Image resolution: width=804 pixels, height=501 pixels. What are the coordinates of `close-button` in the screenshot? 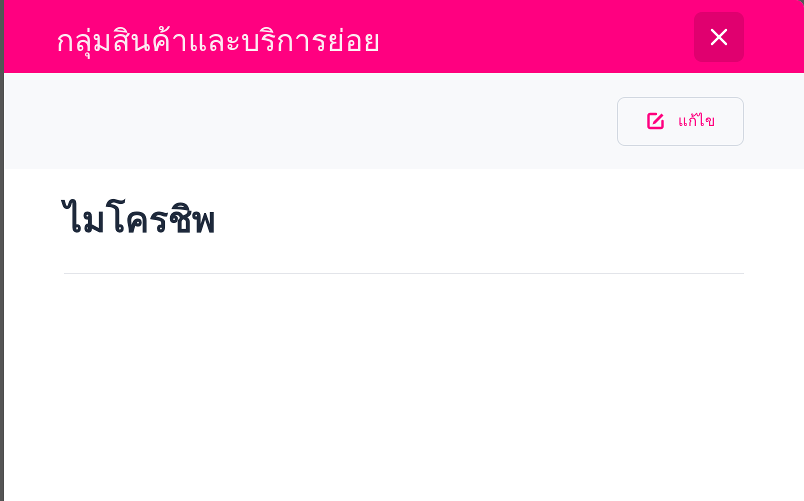 It's located at (719, 37).